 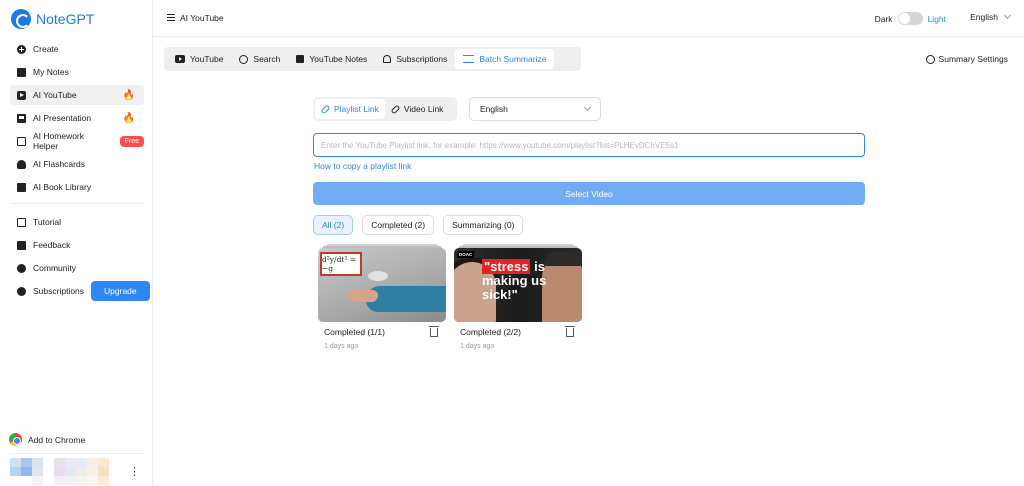 I want to click on equation-box: d²y/dt² = −g, so click(x=341, y=264).